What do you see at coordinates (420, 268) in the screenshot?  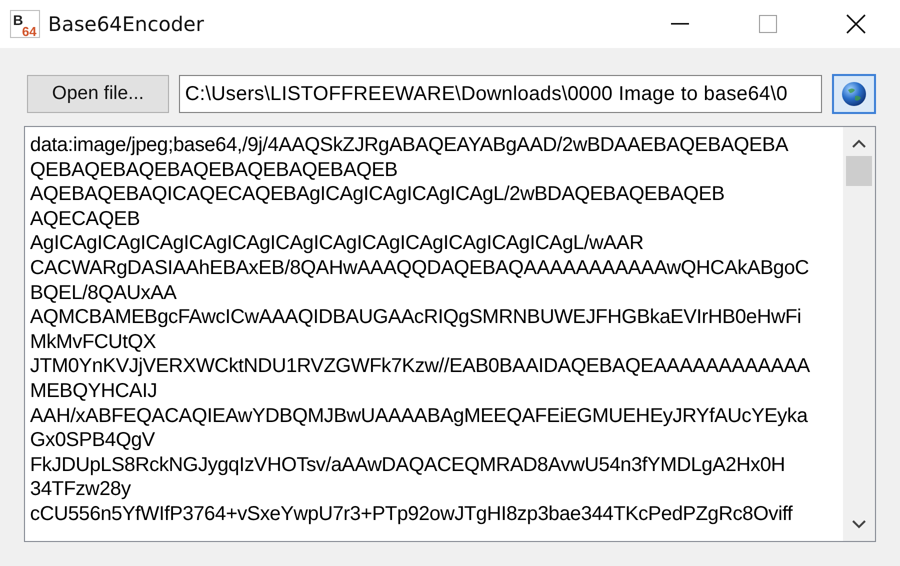 I see `output-line: CACWARgDASIAAhEBAxEB/8QAHwAAAQQDAQEBAQAAAAAAAAAAAwQHCAkABgoC` at bounding box center [420, 268].